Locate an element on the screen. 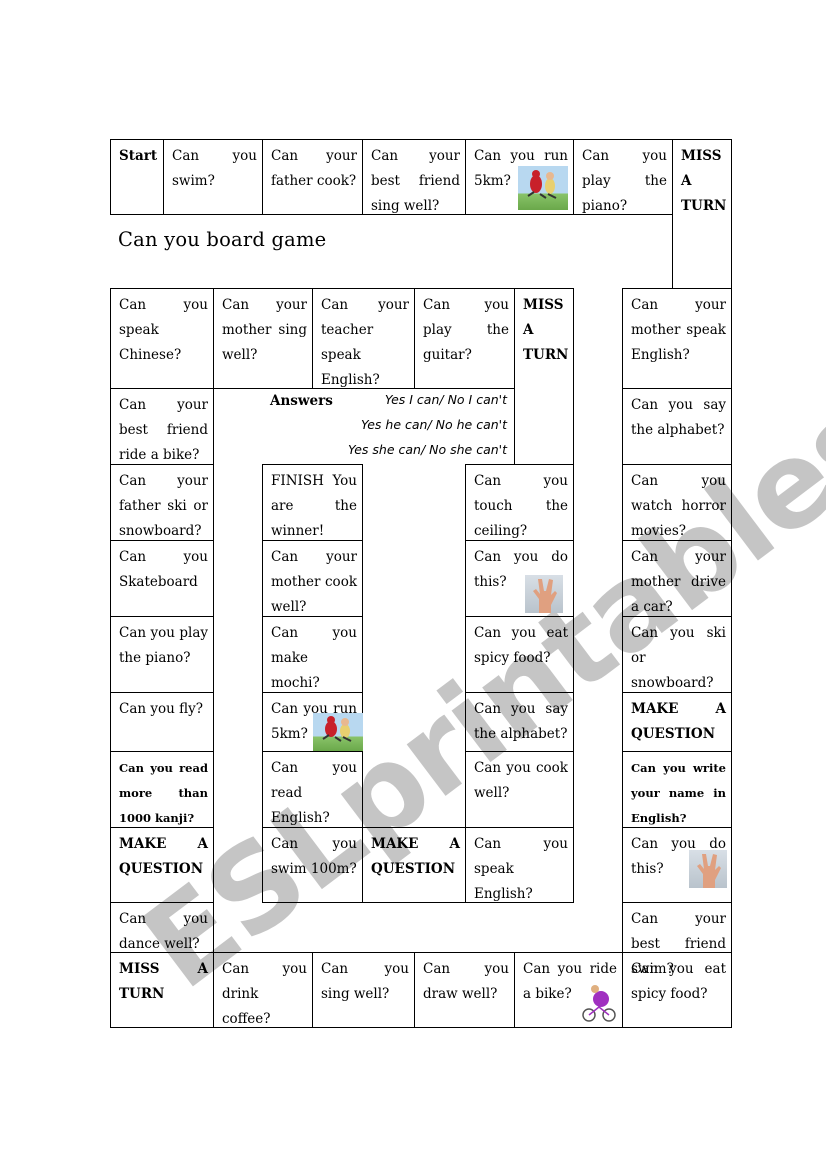 The image size is (826, 1169). board-cell: Can your father ski or snowboard? is located at coordinates (162, 502).